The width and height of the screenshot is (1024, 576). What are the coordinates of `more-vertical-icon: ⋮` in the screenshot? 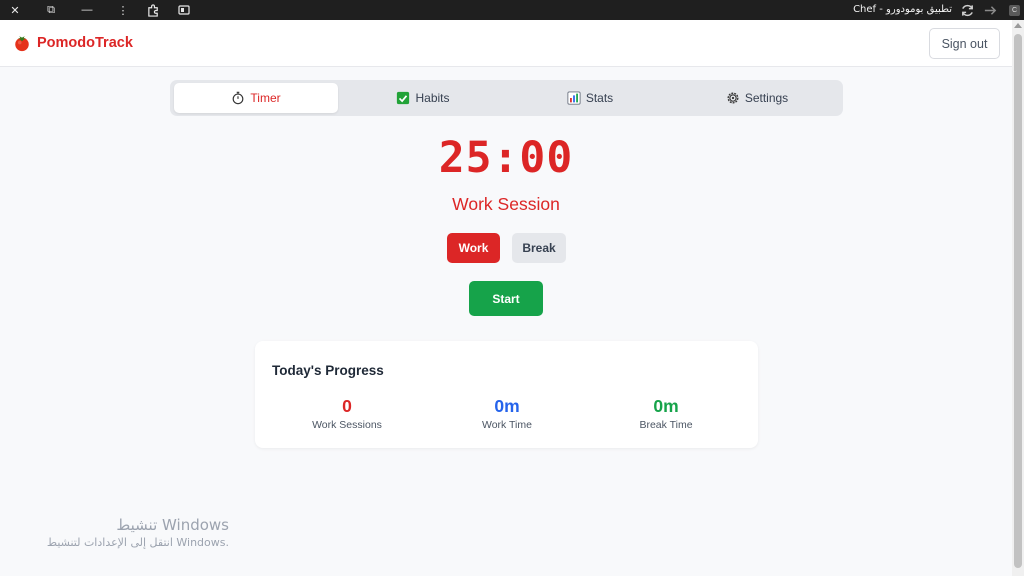 It's located at (123, 10).